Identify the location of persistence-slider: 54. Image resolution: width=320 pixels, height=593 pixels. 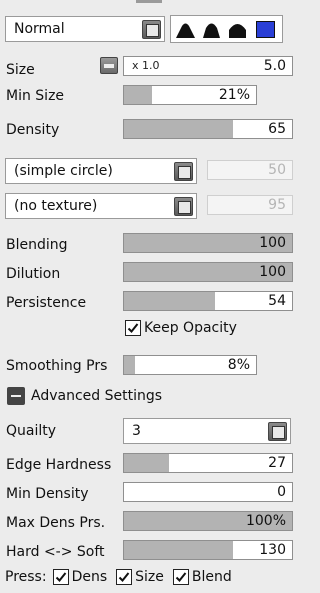
(208, 301).